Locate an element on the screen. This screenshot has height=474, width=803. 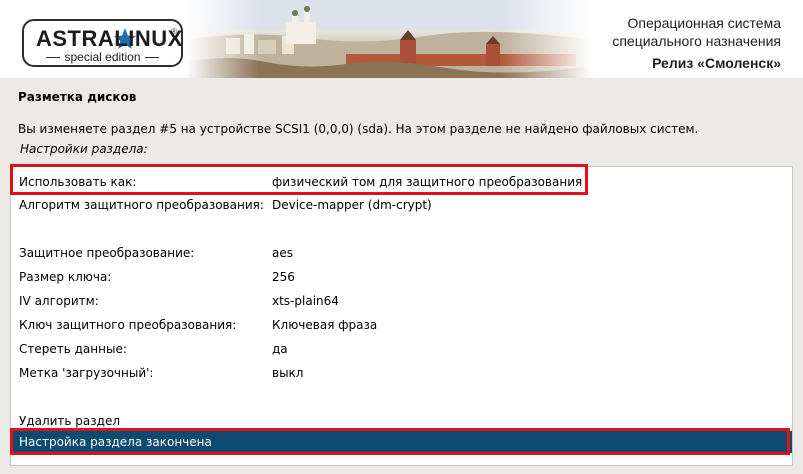
setting-key: Алгоритм защитного преобразования: is located at coordinates (141, 205).